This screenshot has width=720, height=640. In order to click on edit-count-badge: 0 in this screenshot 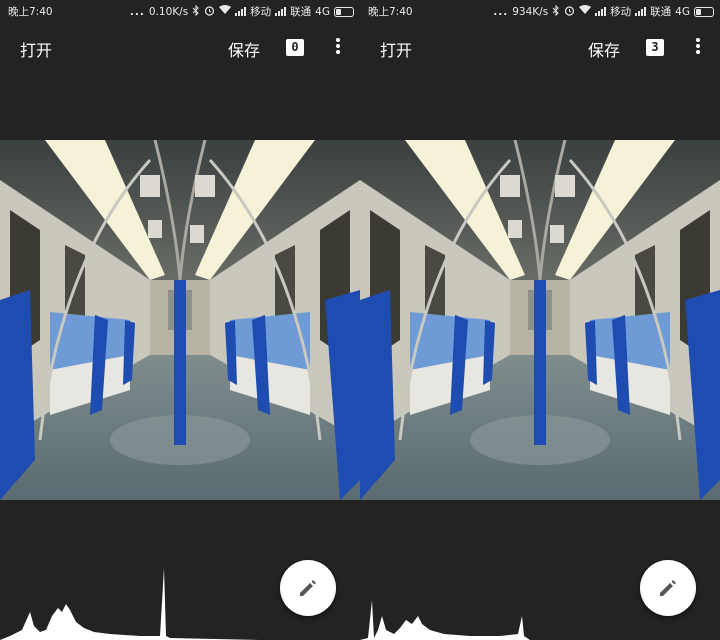, I will do `click(295, 47)`.